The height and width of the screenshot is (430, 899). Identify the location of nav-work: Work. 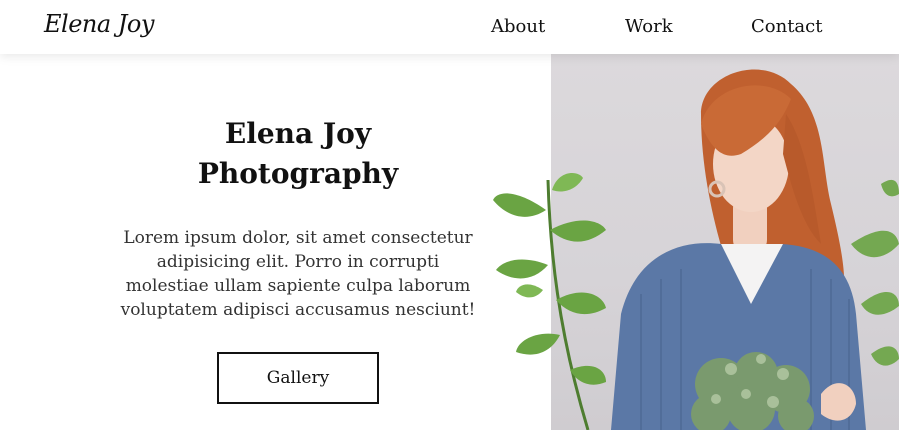
(649, 26).